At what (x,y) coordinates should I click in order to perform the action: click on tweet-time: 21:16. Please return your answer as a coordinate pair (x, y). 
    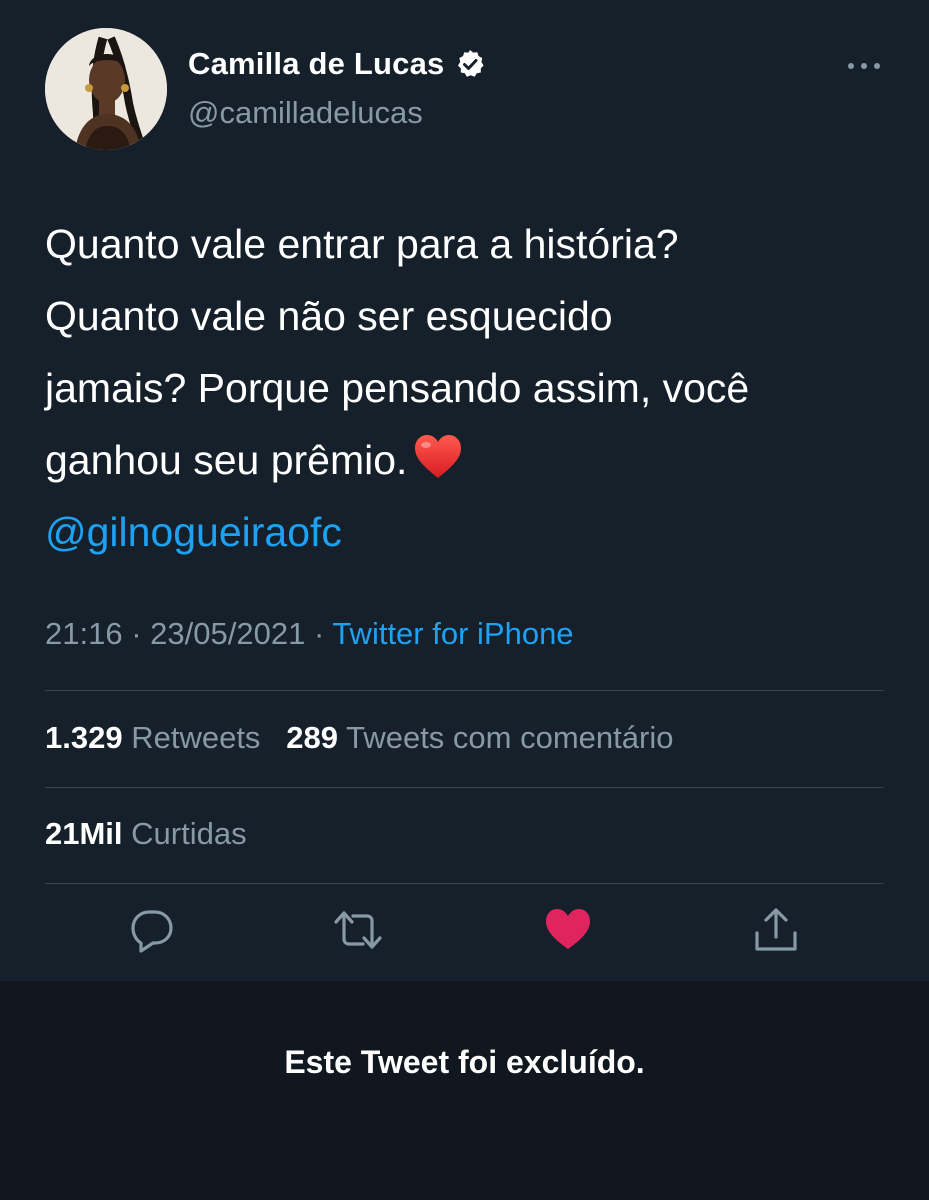
    Looking at the image, I should click on (84, 633).